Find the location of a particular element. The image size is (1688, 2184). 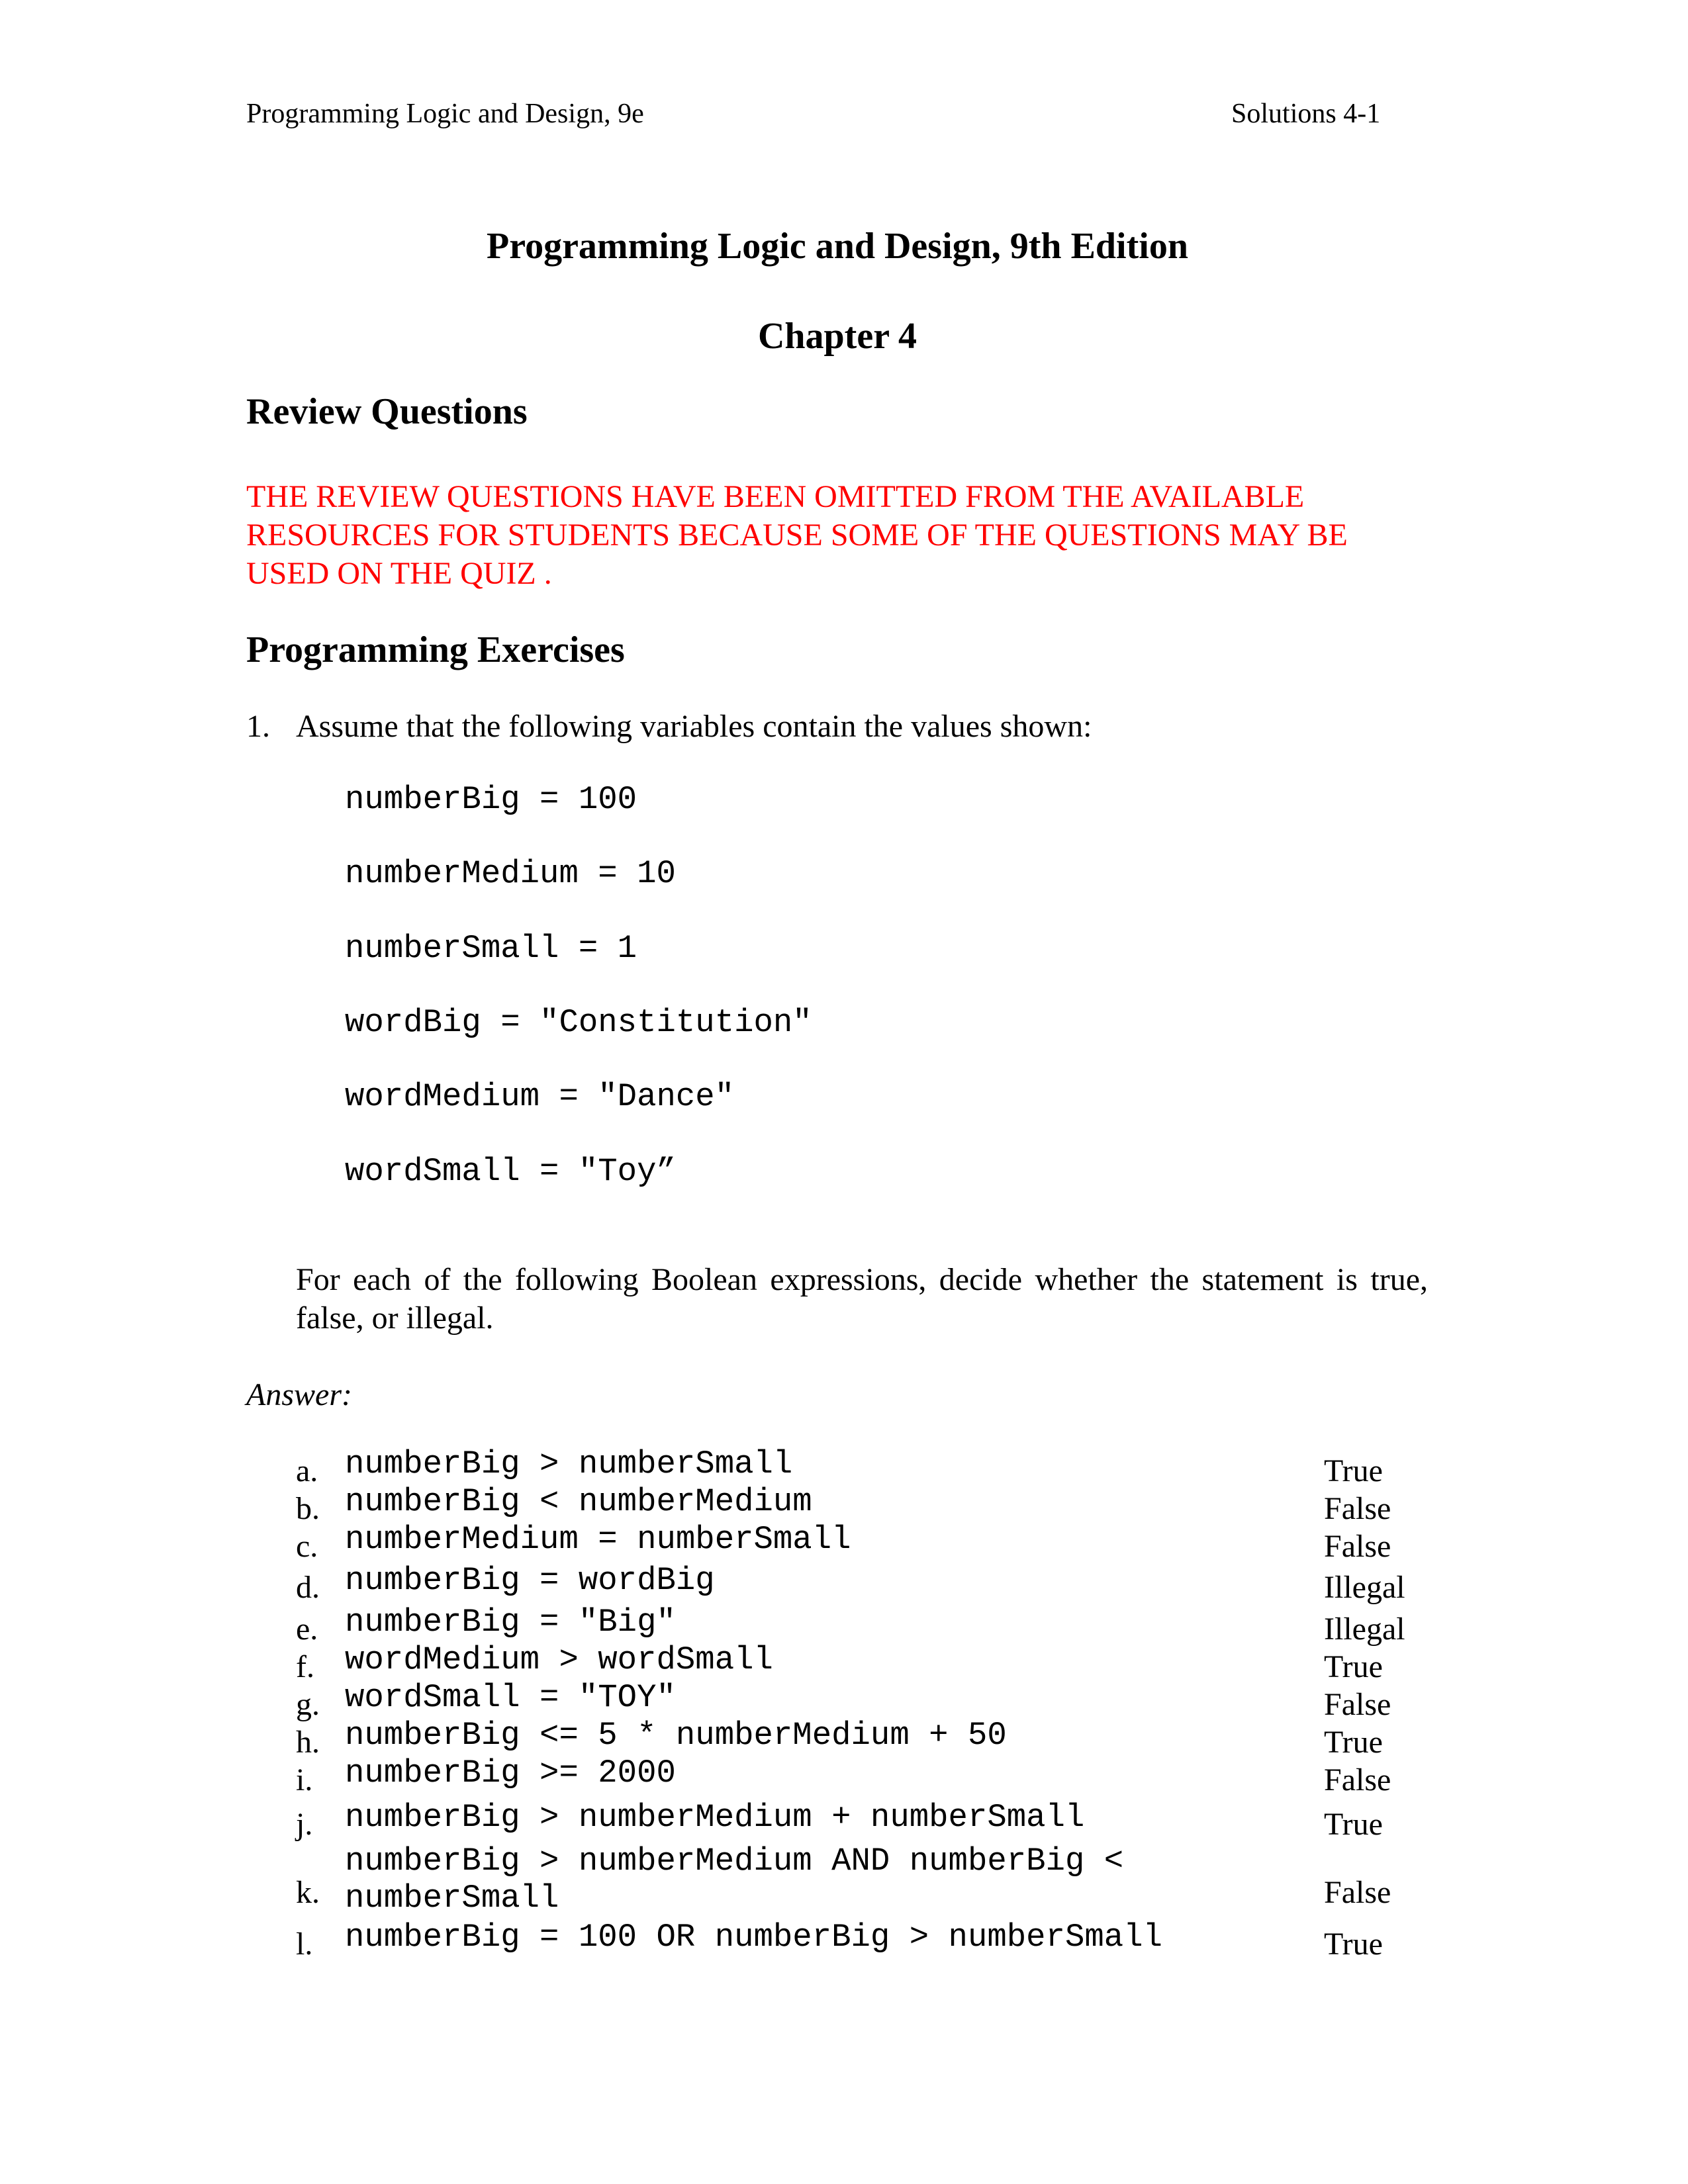

chapter-heading: Chapter 4 is located at coordinates (837, 336).